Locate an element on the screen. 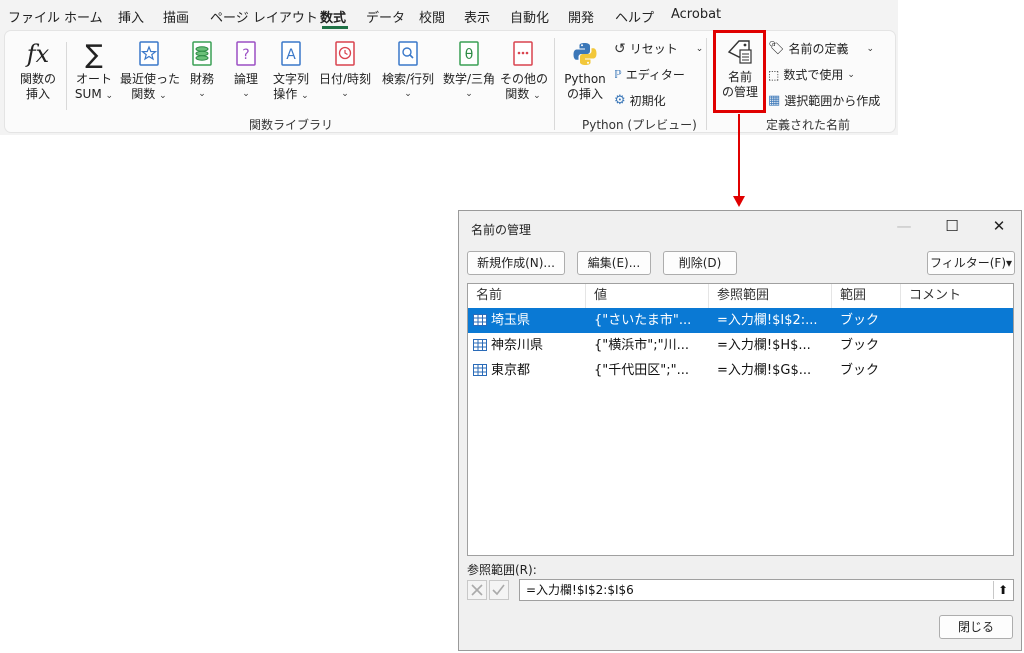 The width and height of the screenshot is (1024, 653). annotation-arrow-head is located at coordinates (739, 201).